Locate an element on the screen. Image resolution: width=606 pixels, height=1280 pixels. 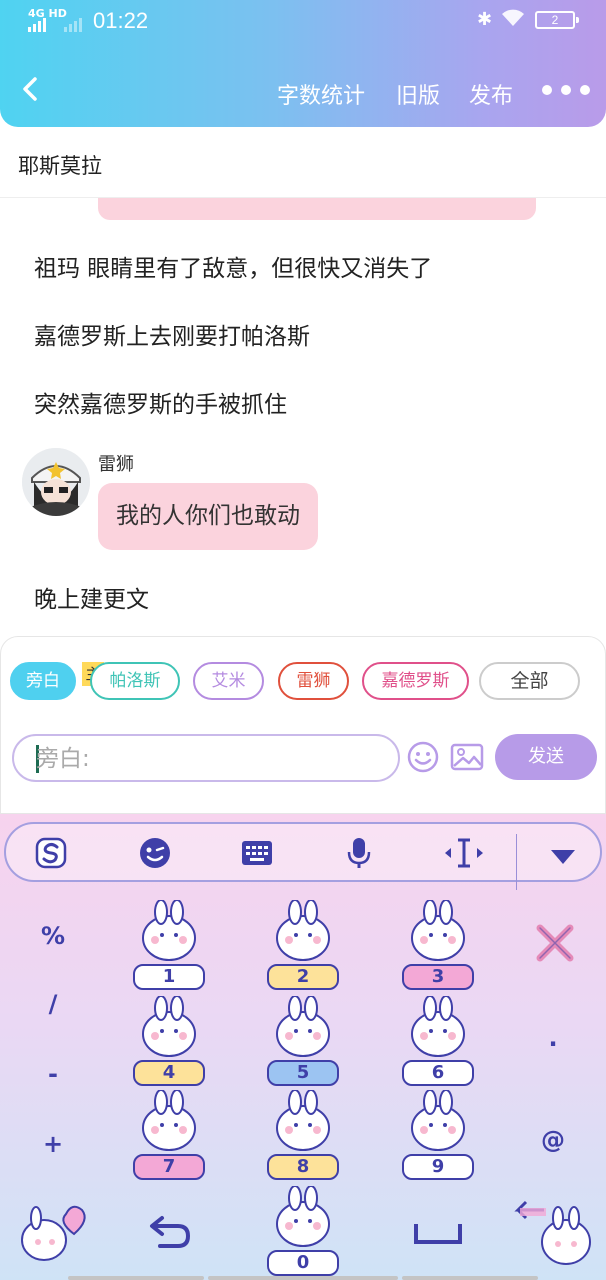
toolbar-divider is located at coordinates (516, 862).